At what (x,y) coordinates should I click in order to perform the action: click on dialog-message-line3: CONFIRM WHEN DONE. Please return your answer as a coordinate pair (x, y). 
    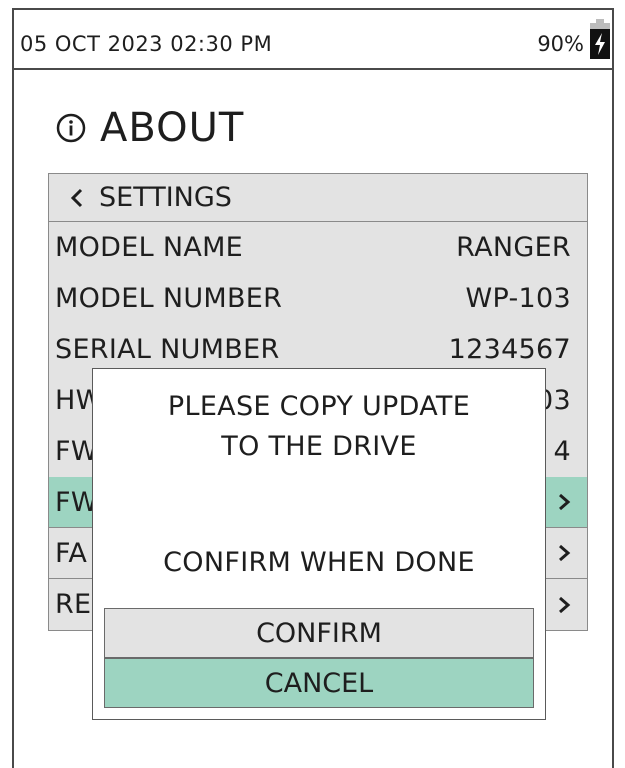
    Looking at the image, I should click on (319, 562).